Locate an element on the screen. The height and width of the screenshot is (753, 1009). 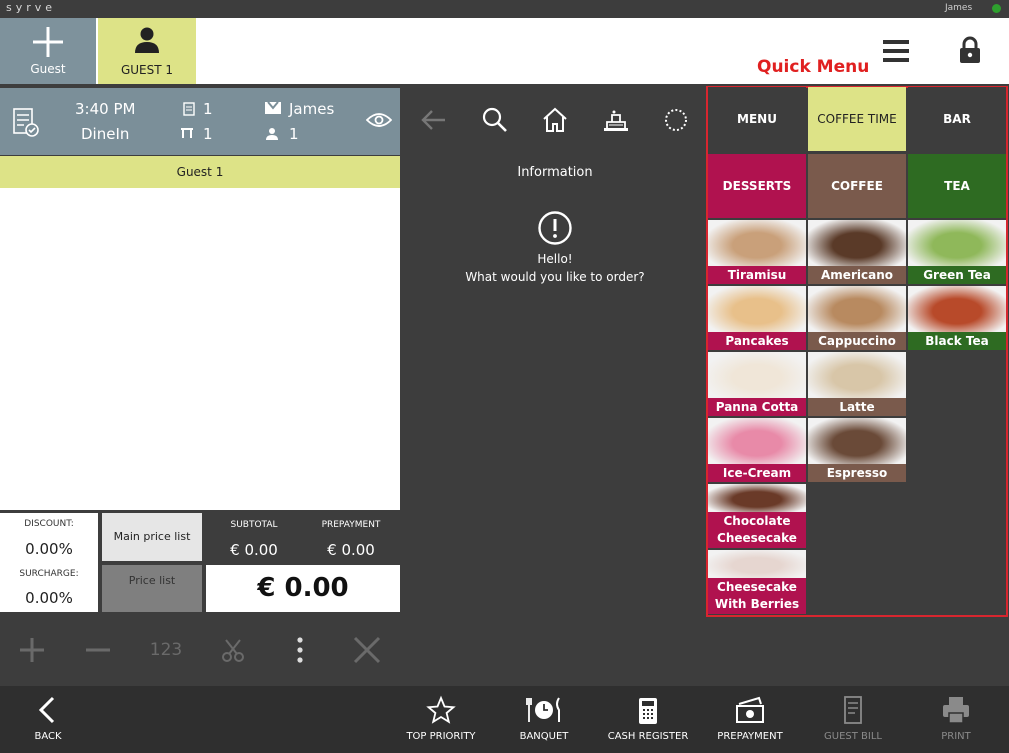
add-guest-label: Guest is located at coordinates (48, 69).